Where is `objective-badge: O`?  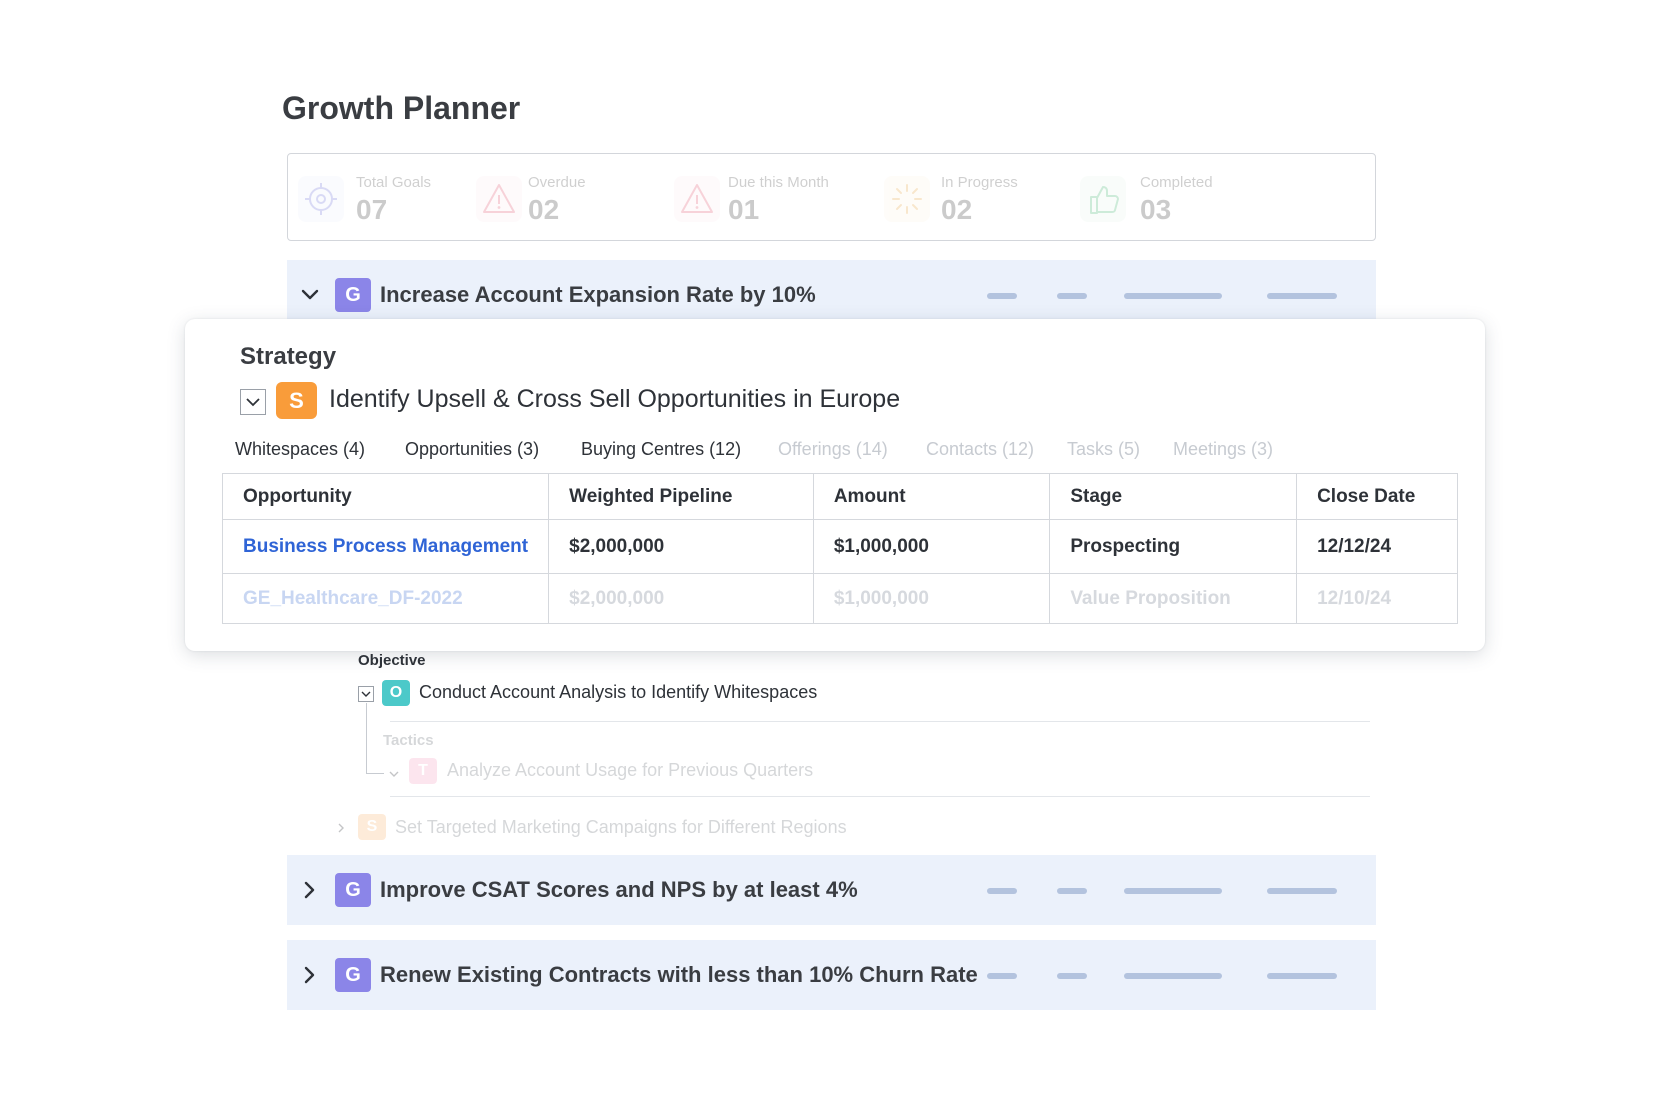
objective-badge: O is located at coordinates (396, 693).